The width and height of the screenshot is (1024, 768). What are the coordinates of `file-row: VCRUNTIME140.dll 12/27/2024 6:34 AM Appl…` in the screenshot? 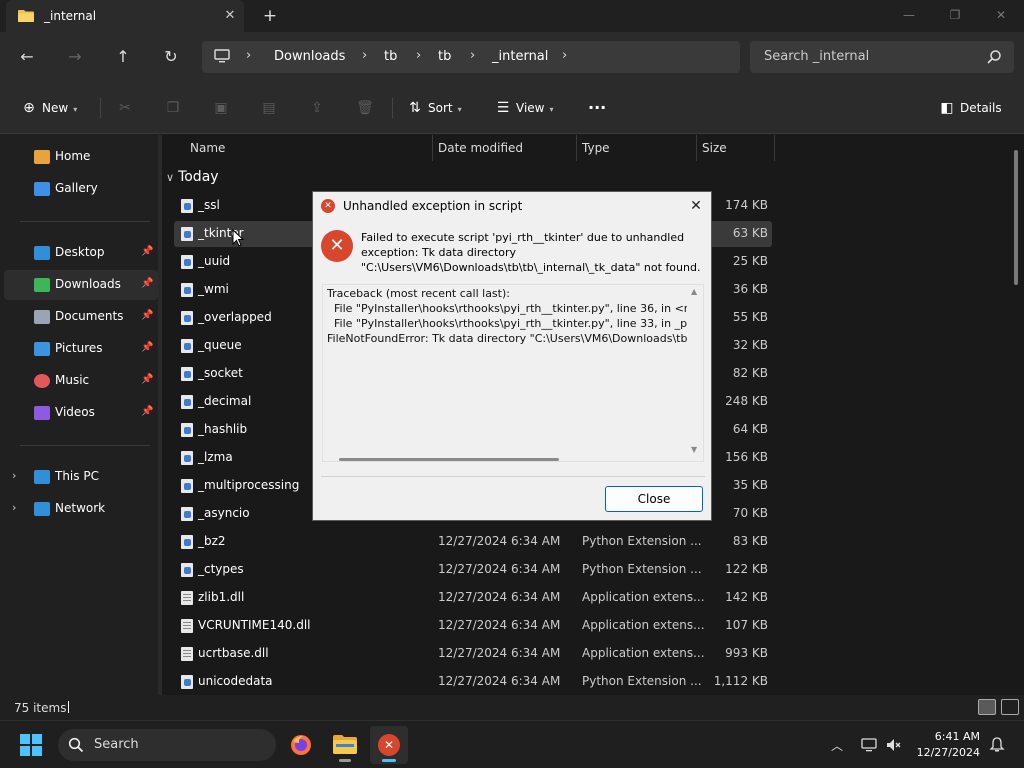 It's located at (473, 626).